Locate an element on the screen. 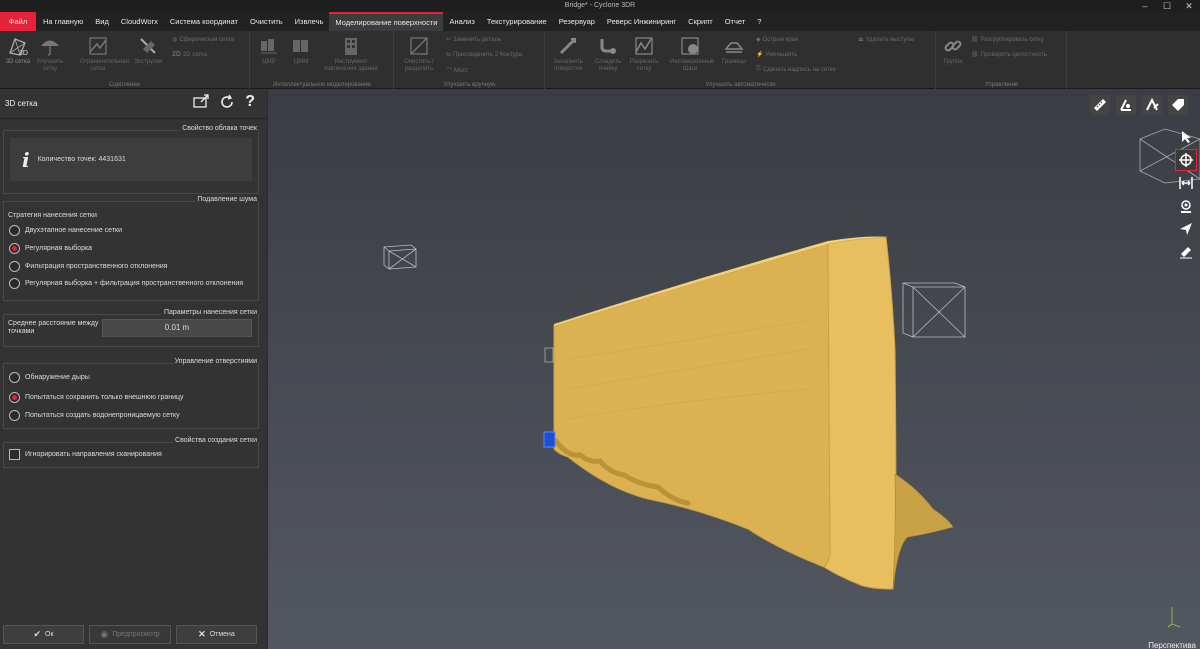 Image resolution: width=1200 pixels, height=649 pixels. building-tool-button: Инструмент извлечения зданий is located at coordinates (351, 53).